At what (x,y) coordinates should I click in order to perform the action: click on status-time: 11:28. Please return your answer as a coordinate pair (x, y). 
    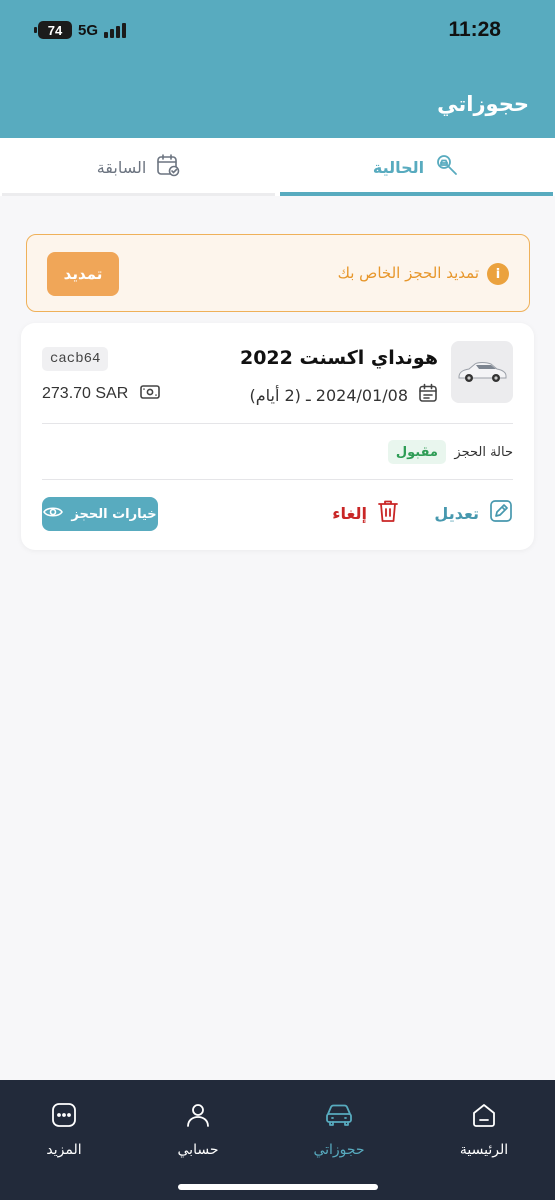
    Looking at the image, I should click on (474, 29).